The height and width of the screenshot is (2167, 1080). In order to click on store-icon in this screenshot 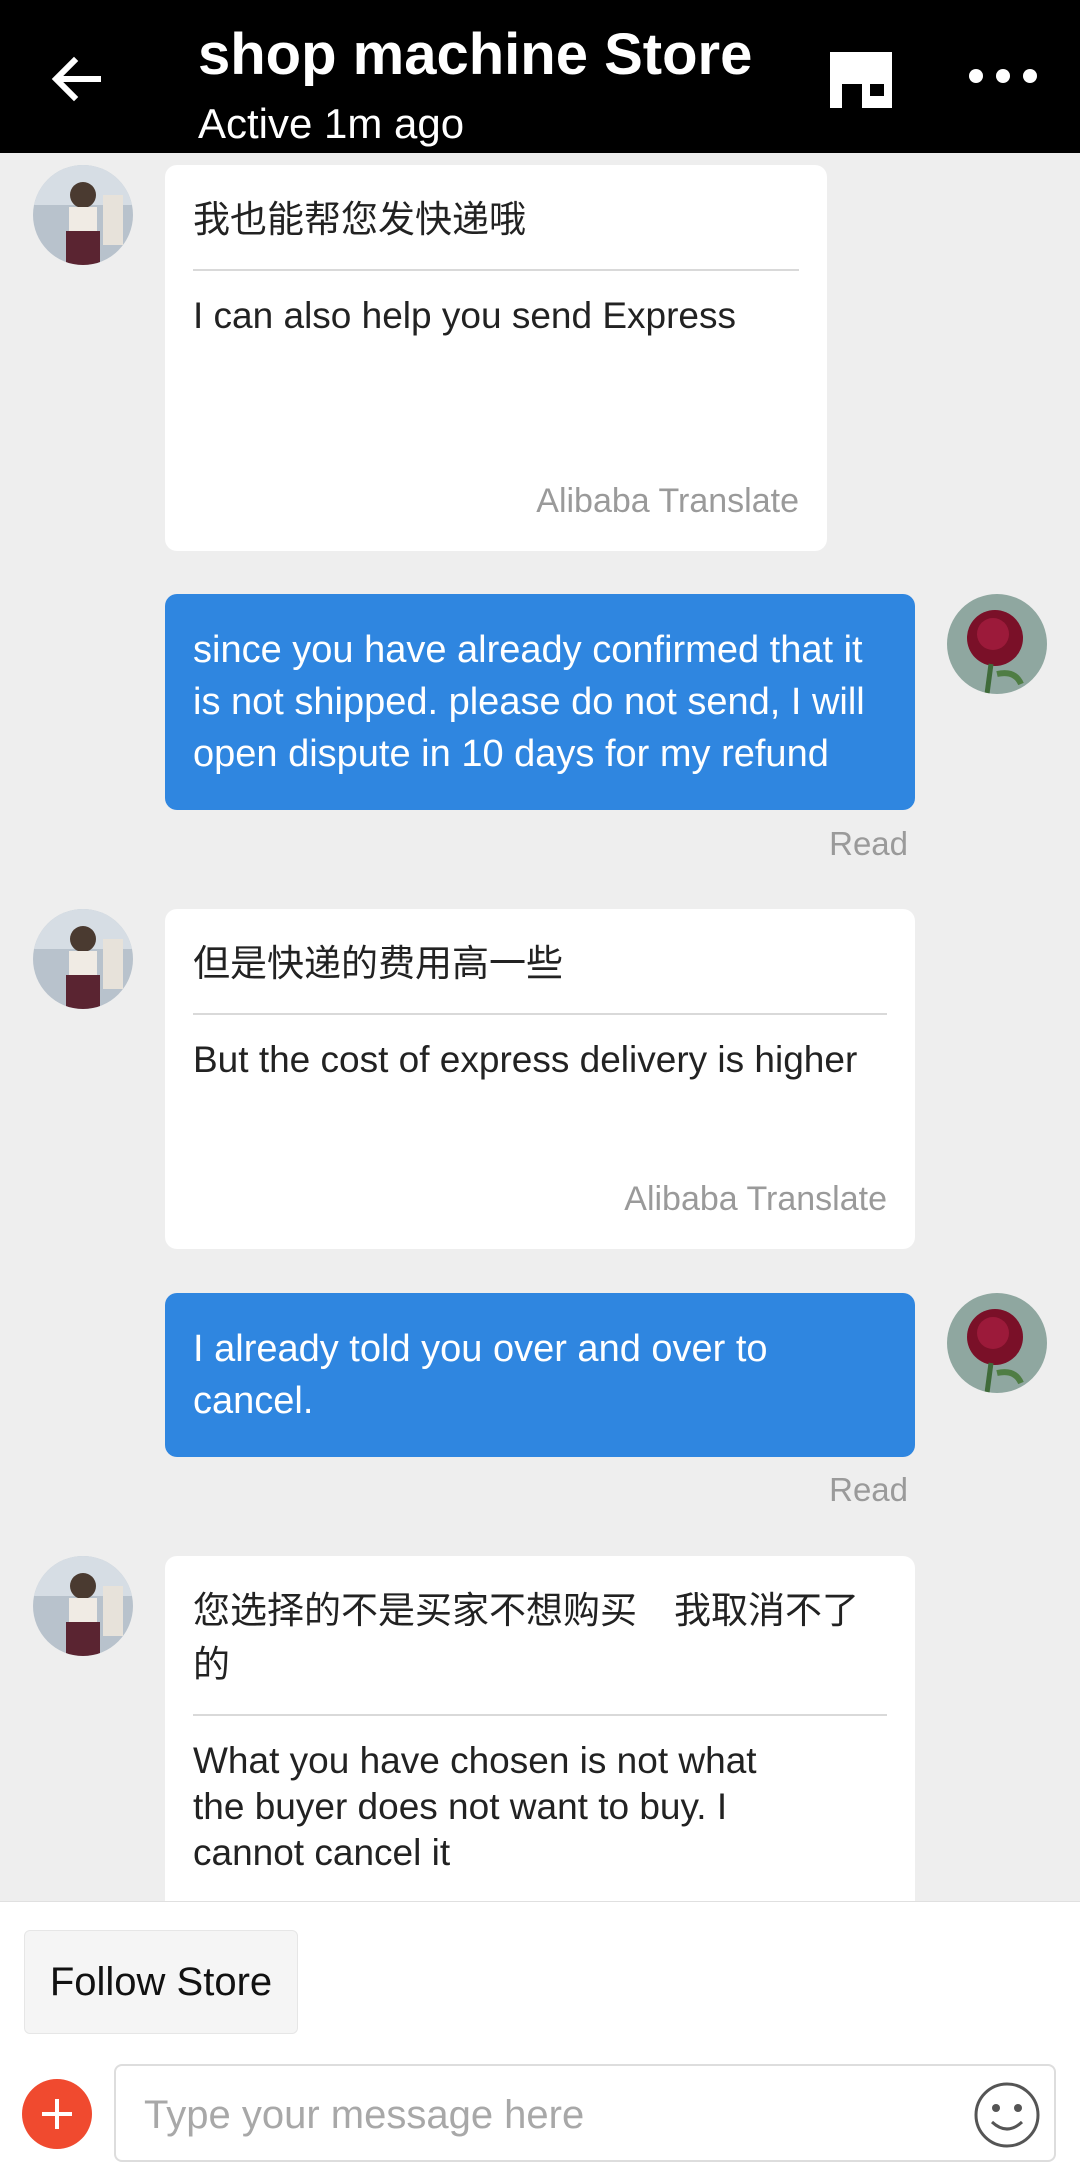, I will do `click(861, 80)`.